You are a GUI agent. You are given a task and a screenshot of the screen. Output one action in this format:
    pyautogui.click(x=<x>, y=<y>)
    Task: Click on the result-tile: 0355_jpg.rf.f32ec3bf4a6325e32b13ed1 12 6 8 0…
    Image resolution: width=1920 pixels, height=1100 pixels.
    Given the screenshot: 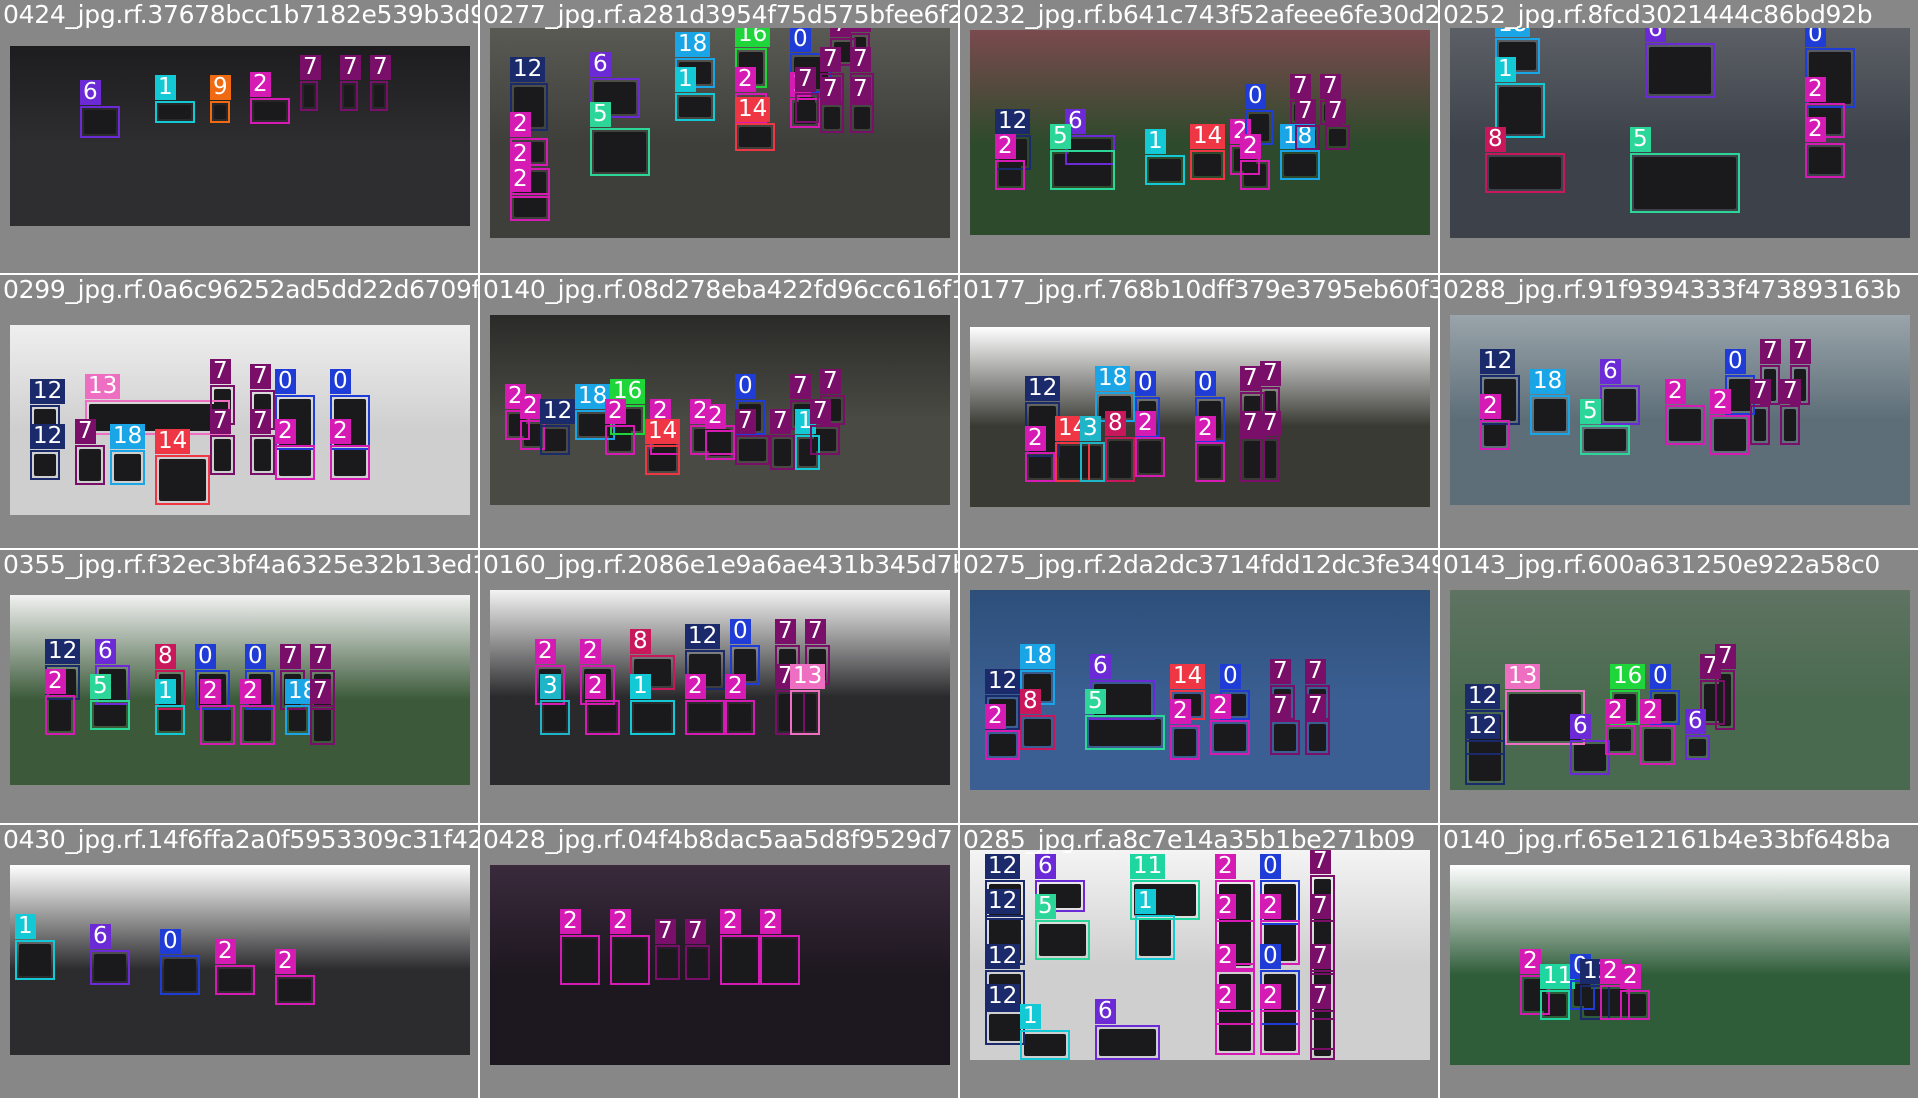 What is the action you would take?
    pyautogui.click(x=240, y=687)
    